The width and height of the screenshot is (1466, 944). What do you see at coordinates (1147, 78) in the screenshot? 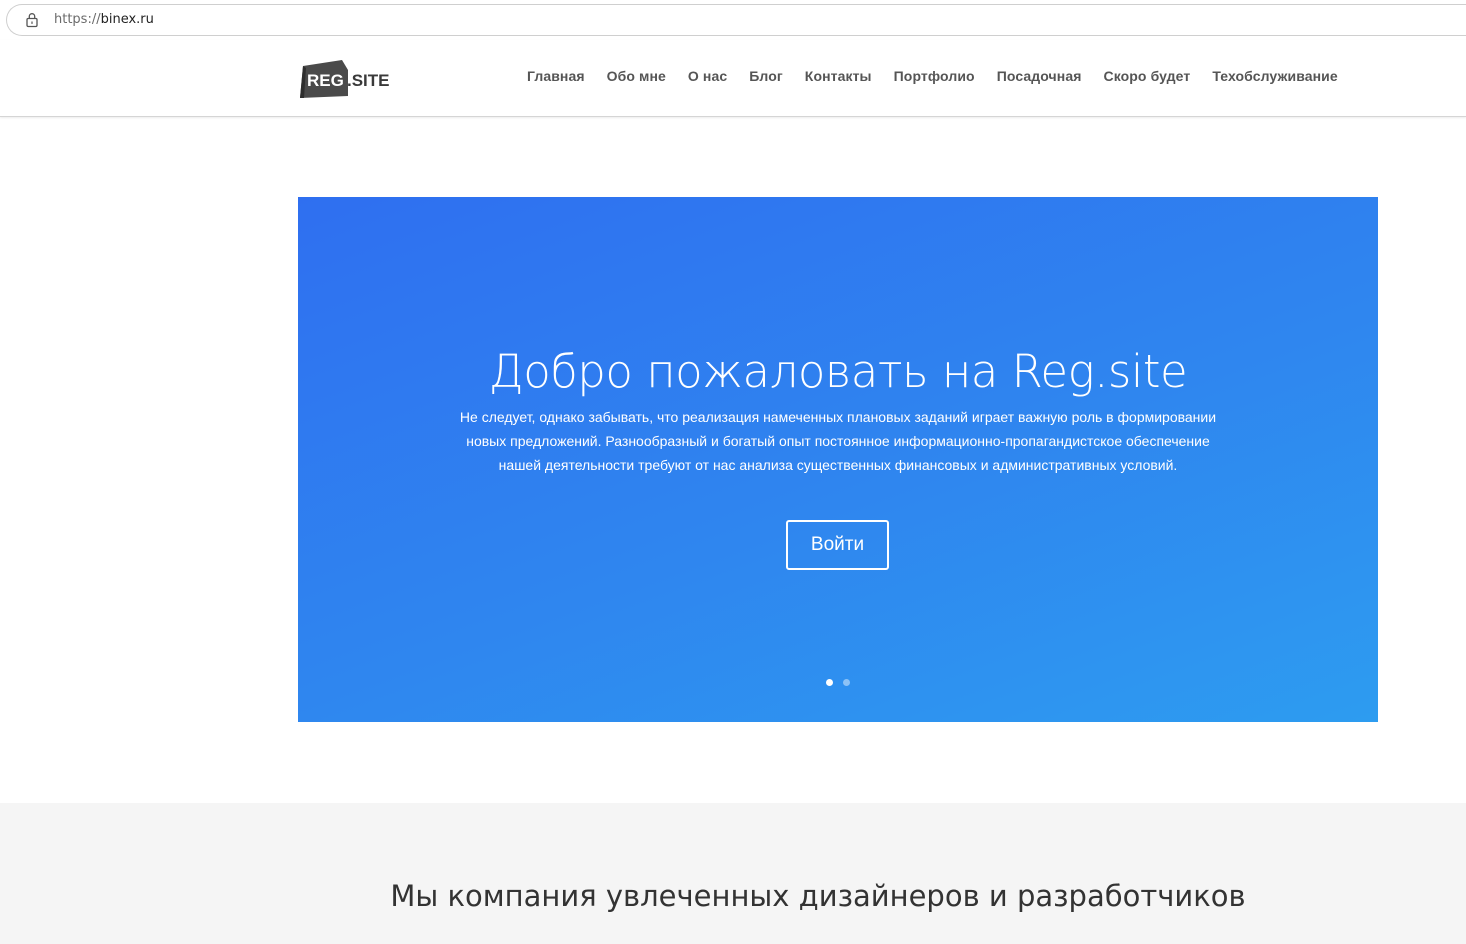
I see `nav-item-8: Скоро будет` at bounding box center [1147, 78].